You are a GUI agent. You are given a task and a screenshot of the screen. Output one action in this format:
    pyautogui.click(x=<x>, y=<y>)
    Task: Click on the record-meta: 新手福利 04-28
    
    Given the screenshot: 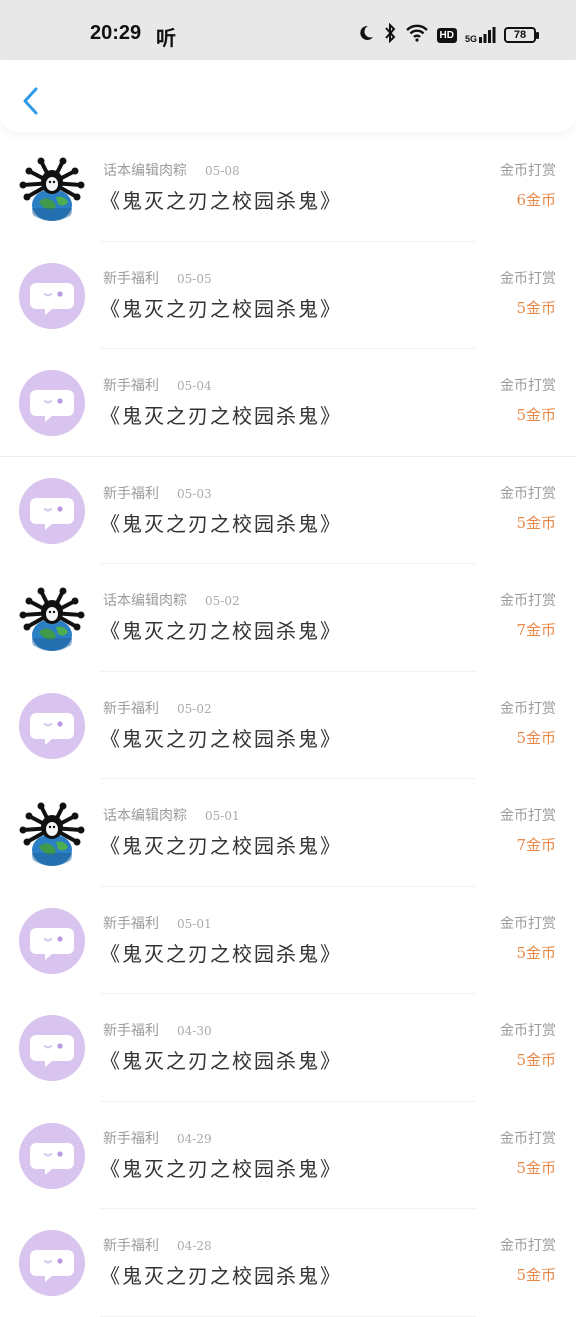 What is the action you would take?
    pyautogui.click(x=157, y=1245)
    